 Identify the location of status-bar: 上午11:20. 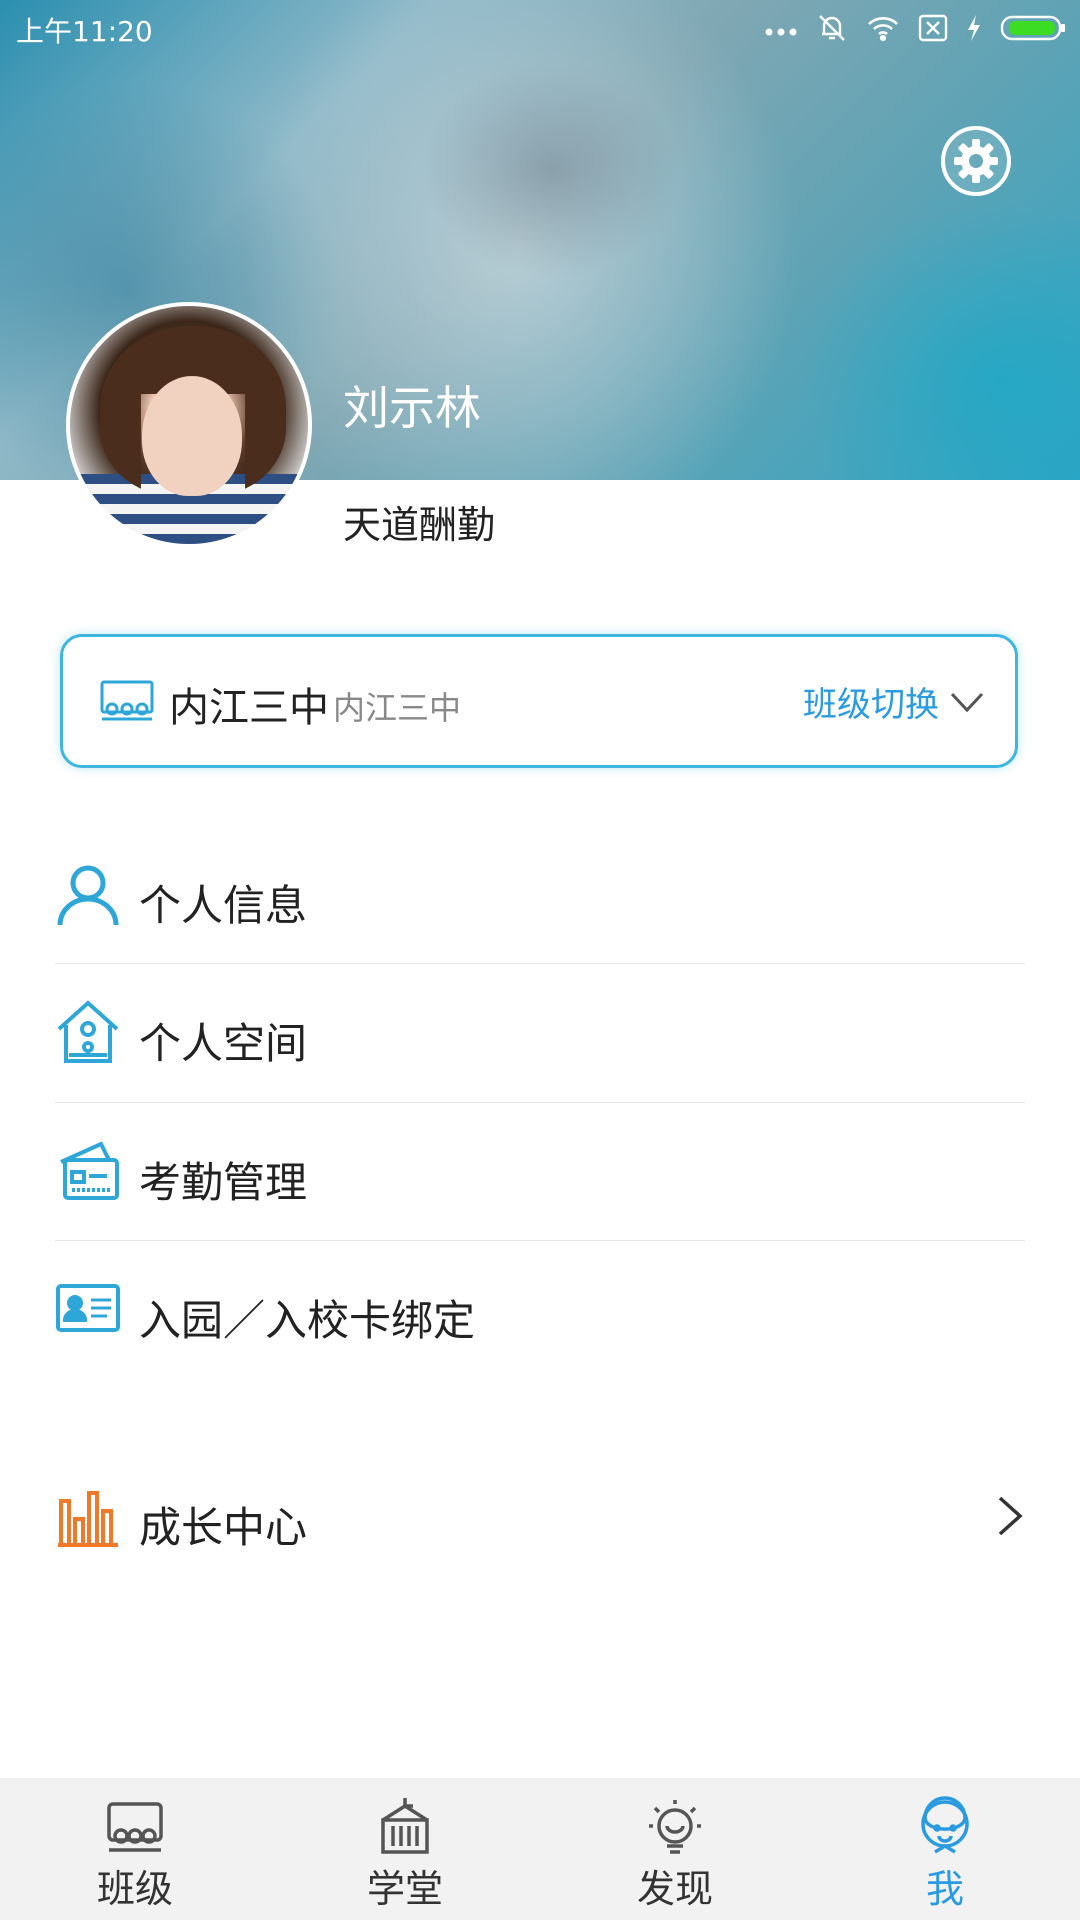
(540, 28).